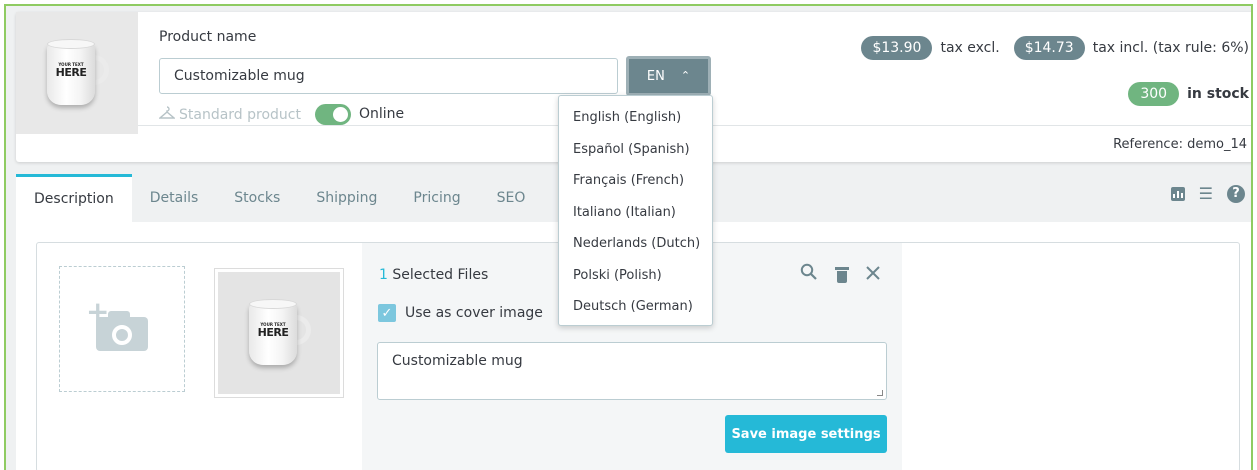 Image resolution: width=1257 pixels, height=470 pixels. What do you see at coordinates (1218, 94) in the screenshot?
I see `stock-label: in stock` at bounding box center [1218, 94].